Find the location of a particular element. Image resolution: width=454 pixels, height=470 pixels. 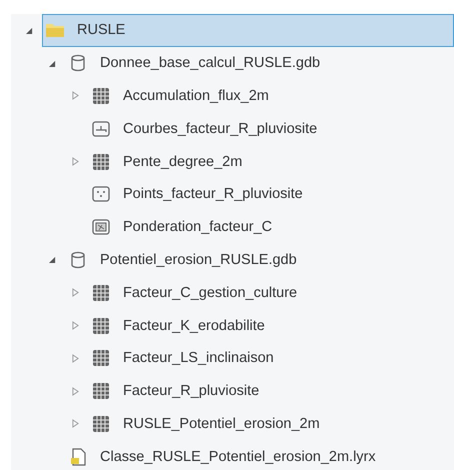

tree-item-label: Donnee_base_calcul_RUSLE.gdb is located at coordinates (210, 63).